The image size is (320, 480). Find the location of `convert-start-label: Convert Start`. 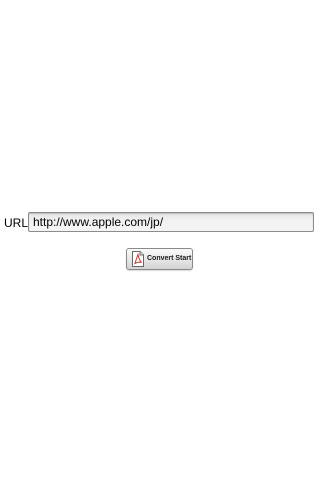

convert-start-label: Convert Start is located at coordinates (169, 258).